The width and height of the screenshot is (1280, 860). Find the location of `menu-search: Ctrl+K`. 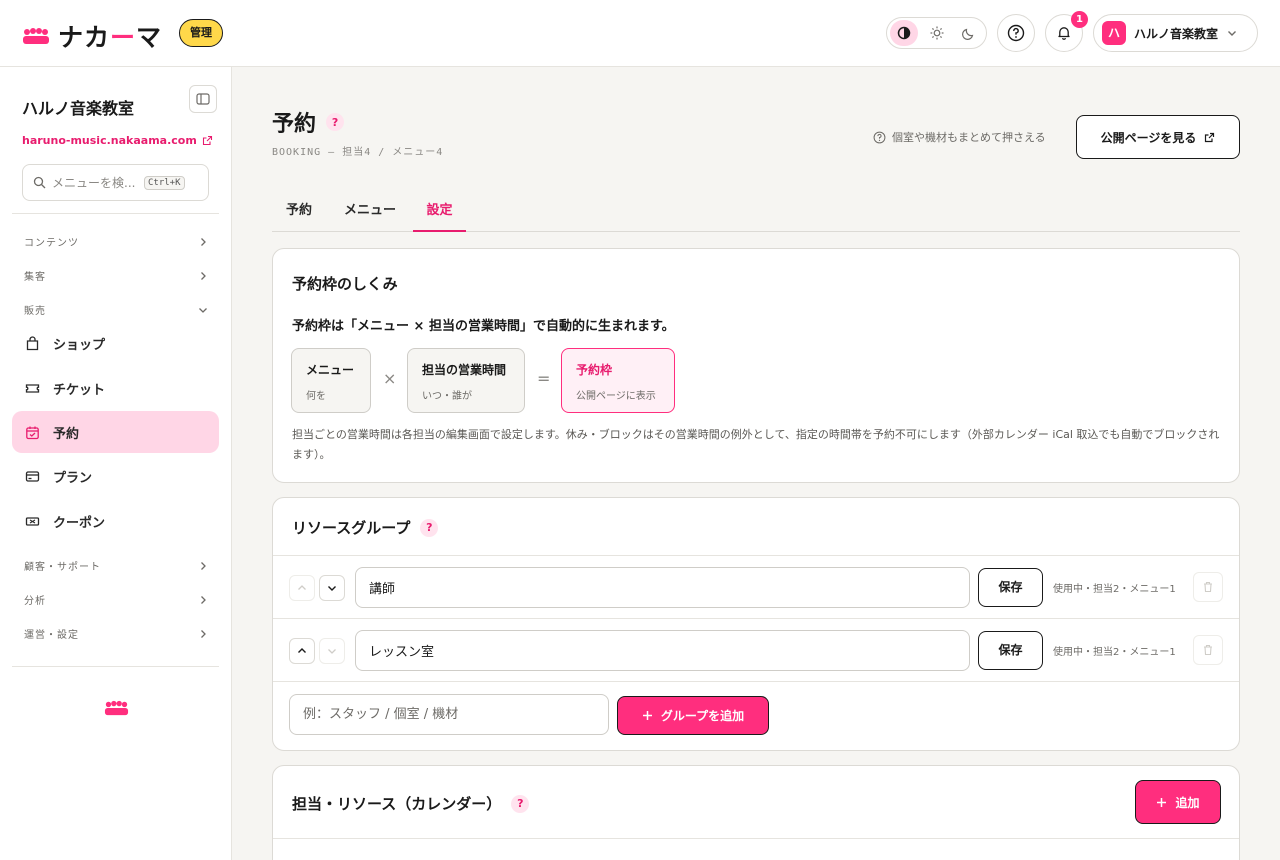

menu-search: Ctrl+K is located at coordinates (115, 182).